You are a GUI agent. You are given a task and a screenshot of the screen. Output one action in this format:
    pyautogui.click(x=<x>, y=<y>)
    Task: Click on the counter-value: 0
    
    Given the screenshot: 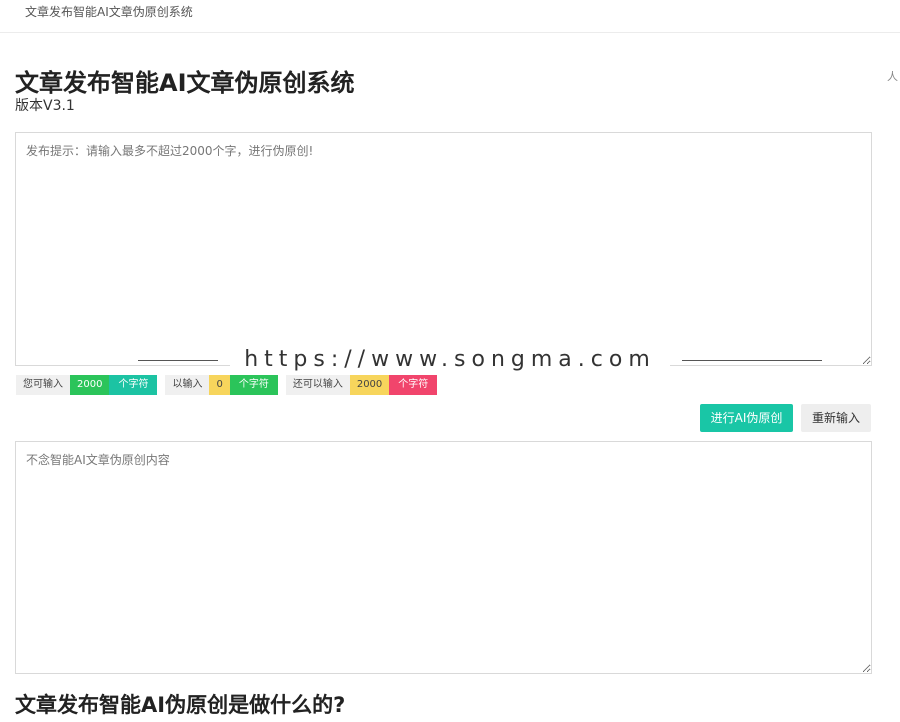 What is the action you would take?
    pyautogui.click(x=219, y=385)
    